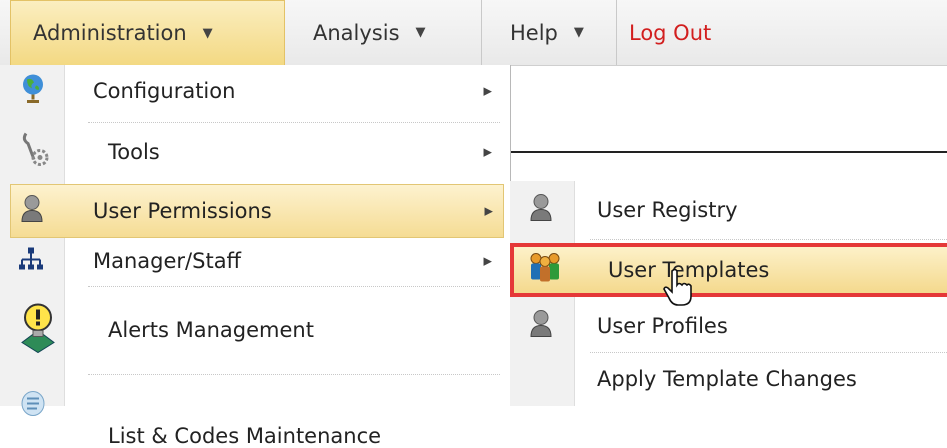 This screenshot has height=448, width=947. What do you see at coordinates (182, 211) in the screenshot?
I see `menu-item-label: User Permissions` at bounding box center [182, 211].